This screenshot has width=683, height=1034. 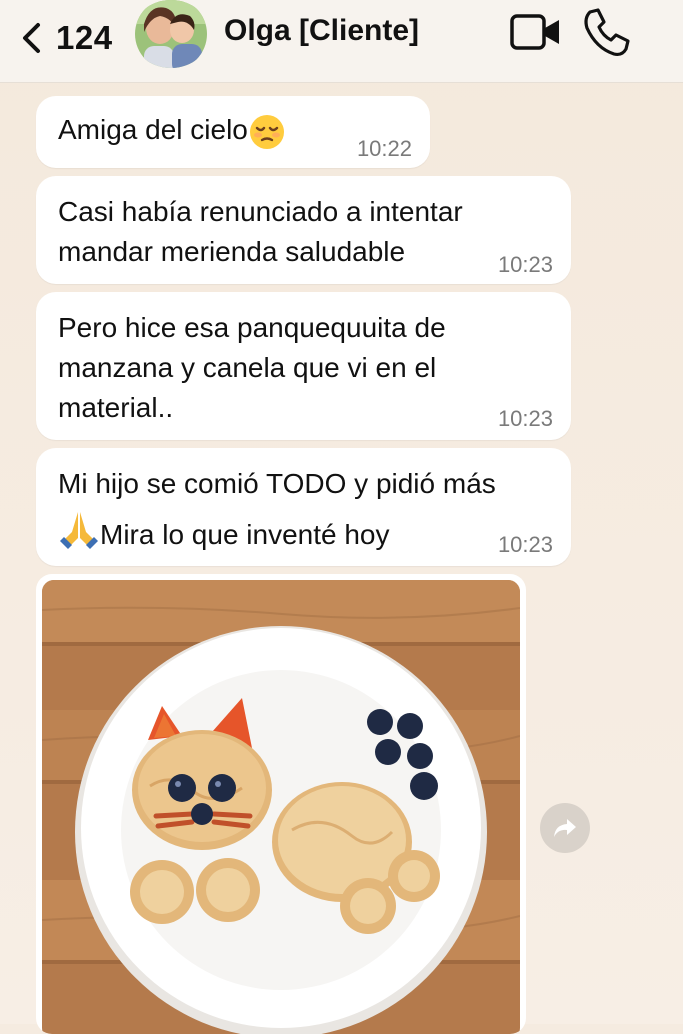 What do you see at coordinates (245, 534) in the screenshot?
I see `message-text: Mira lo que inventé hoy` at bounding box center [245, 534].